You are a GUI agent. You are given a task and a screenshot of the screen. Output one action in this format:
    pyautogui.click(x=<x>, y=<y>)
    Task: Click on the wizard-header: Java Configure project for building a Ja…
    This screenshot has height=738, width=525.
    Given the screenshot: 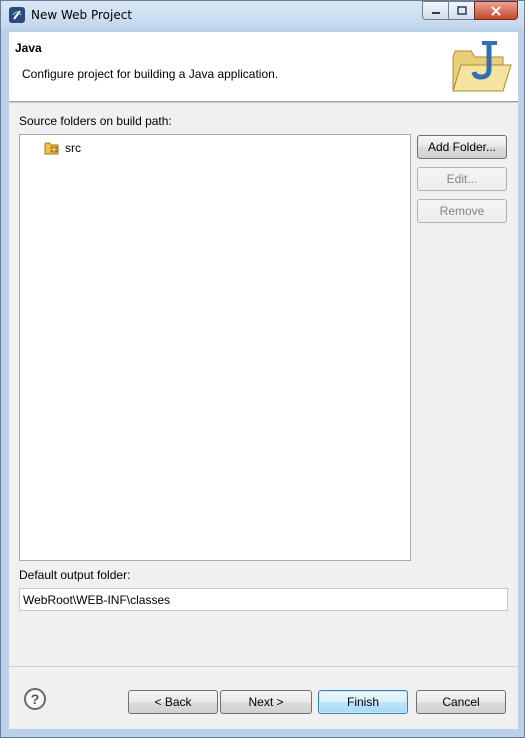 What is the action you would take?
    pyautogui.click(x=263, y=67)
    